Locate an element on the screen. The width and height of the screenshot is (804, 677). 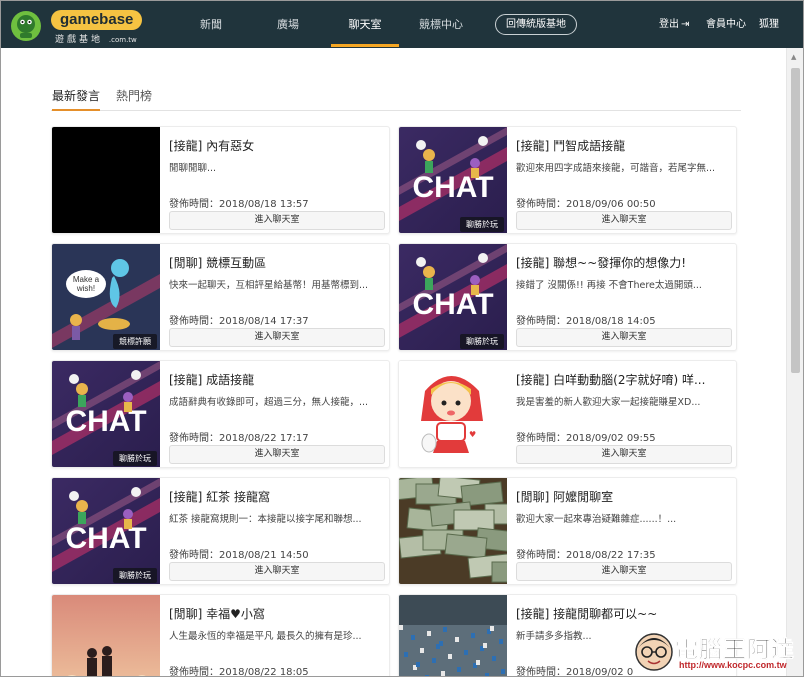
member-center-link: 會員中心 is located at coordinates (726, 24).